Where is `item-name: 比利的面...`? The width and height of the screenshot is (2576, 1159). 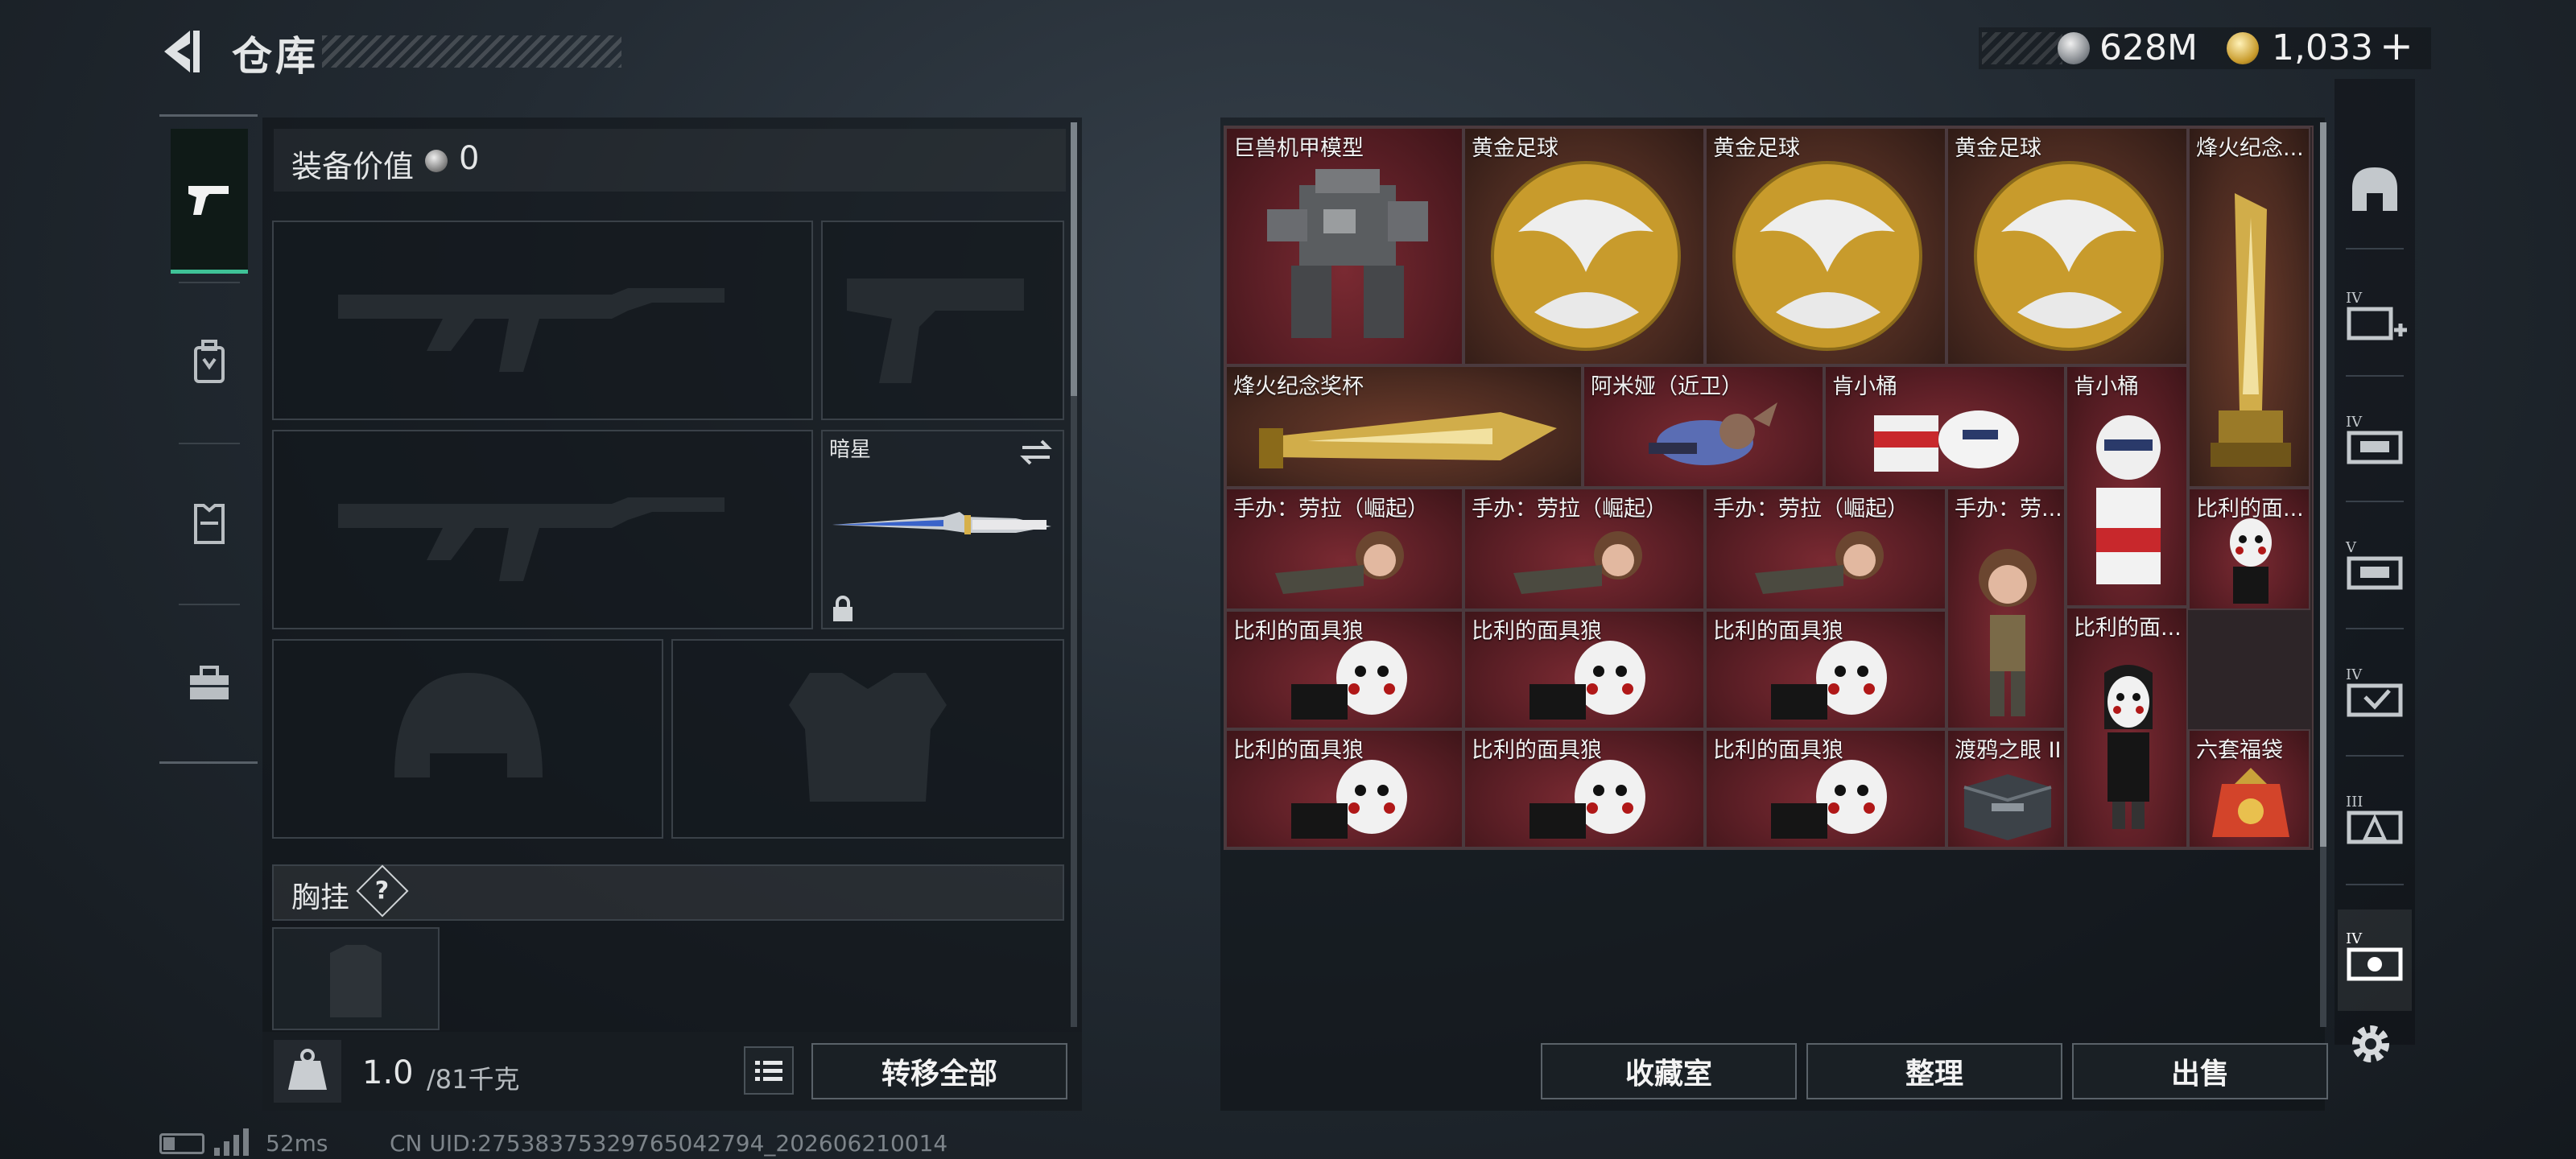 item-name: 比利的面... is located at coordinates (2128, 628).